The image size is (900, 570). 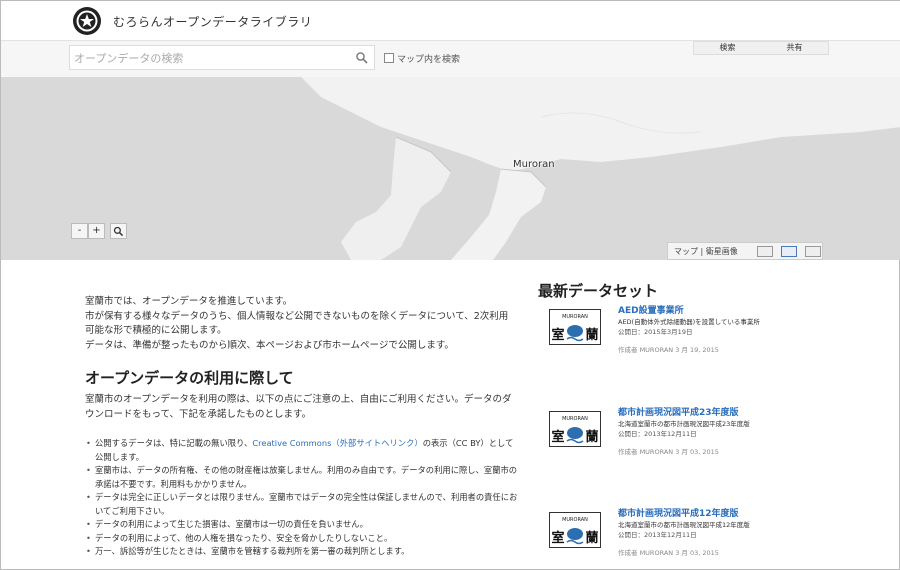 What do you see at coordinates (269, 345) in the screenshot?
I see `intro-paragraph: データは、準備が整ったものから順次、本ページおよび市ホームページで公開します。` at bounding box center [269, 345].